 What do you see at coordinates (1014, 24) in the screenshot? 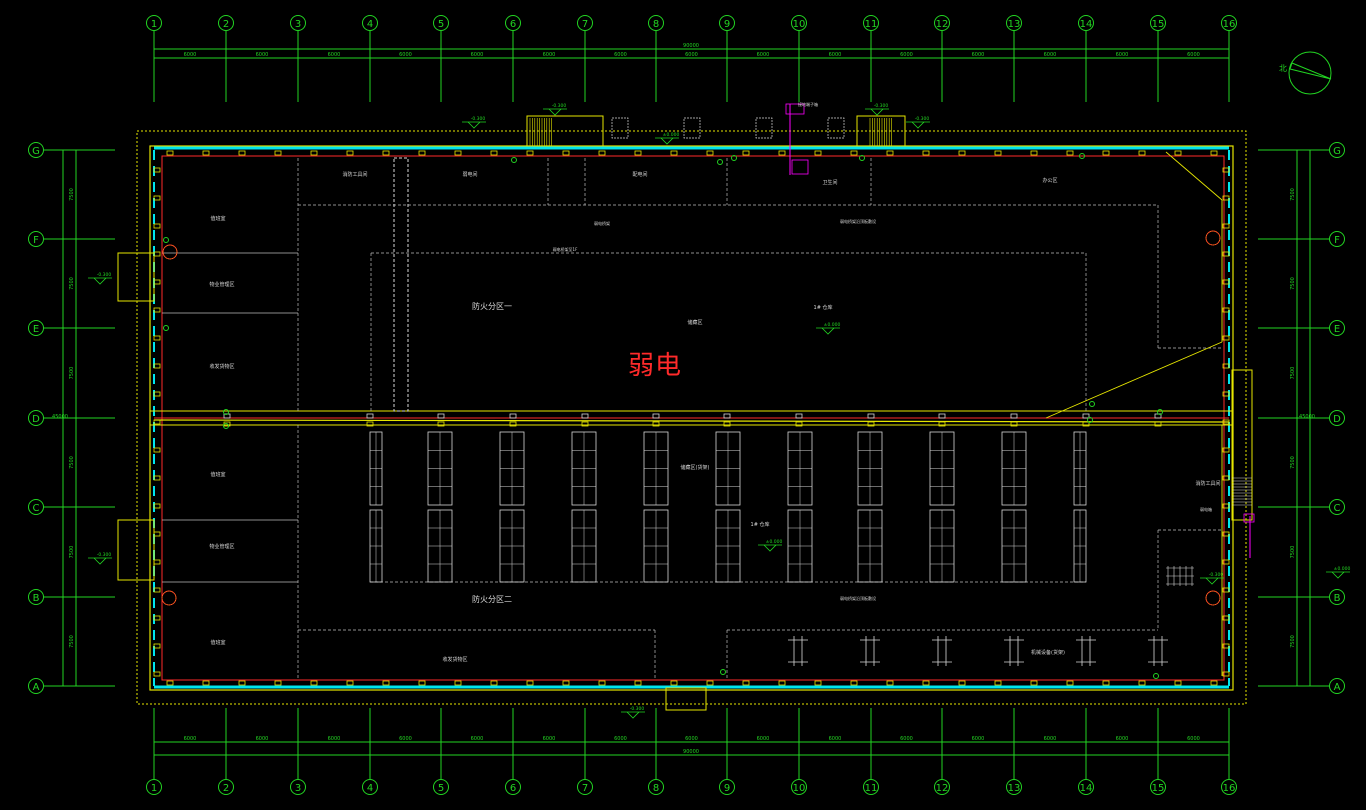
I see `axis-label-top: 13` at bounding box center [1014, 24].